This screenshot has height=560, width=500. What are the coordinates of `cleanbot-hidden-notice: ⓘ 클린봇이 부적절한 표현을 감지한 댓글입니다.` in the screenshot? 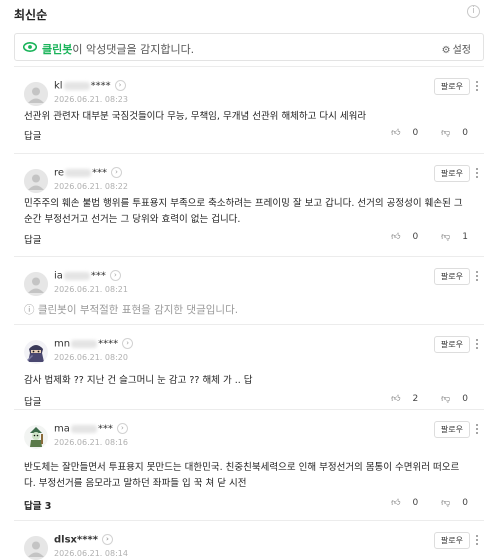 It's located at (131, 310).